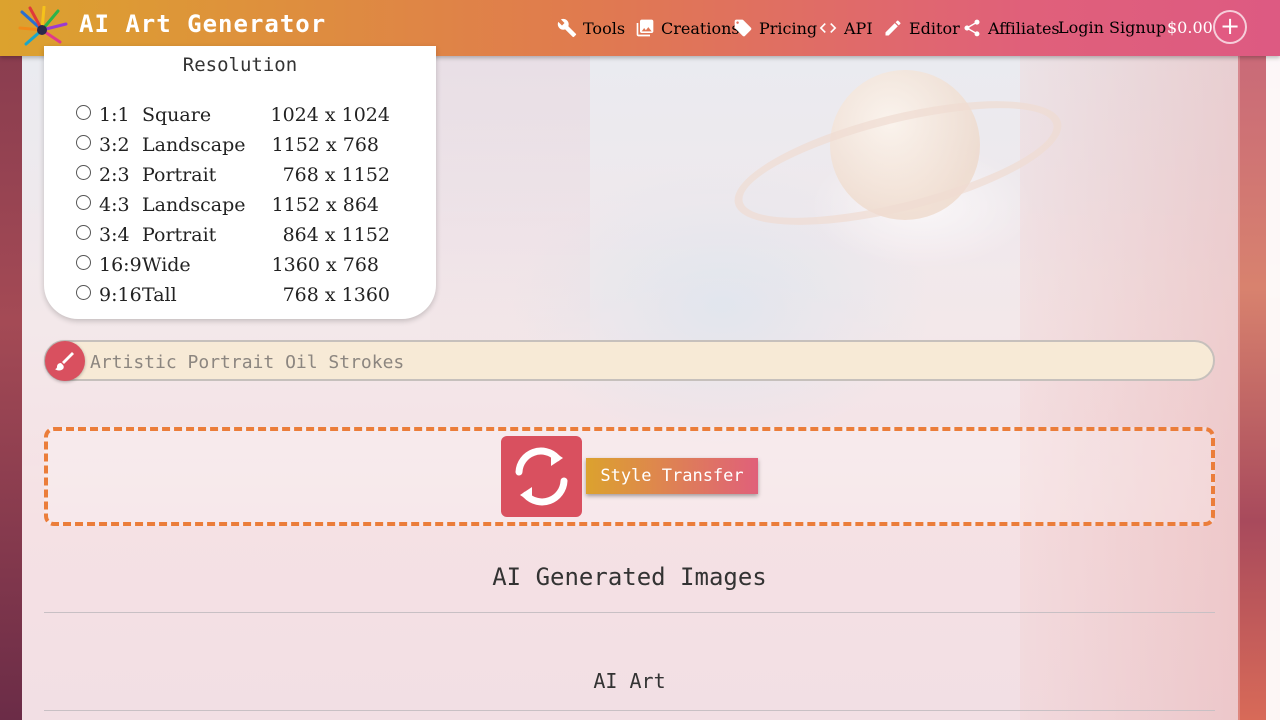  I want to click on ai-art-title: AI Art, so click(629, 681).